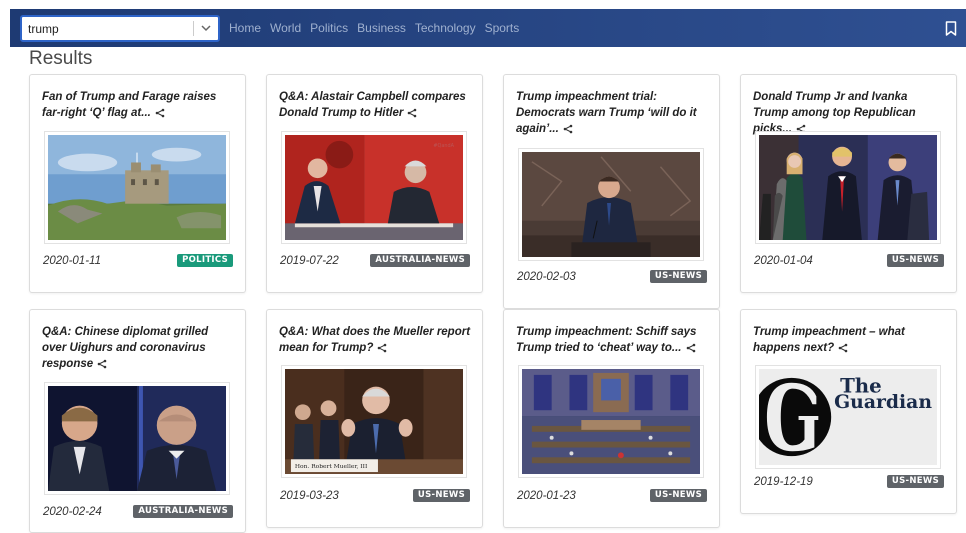 The width and height of the screenshot is (966, 533). Describe the element at coordinates (502, 28) in the screenshot. I see `nav-sports: Sports` at that location.